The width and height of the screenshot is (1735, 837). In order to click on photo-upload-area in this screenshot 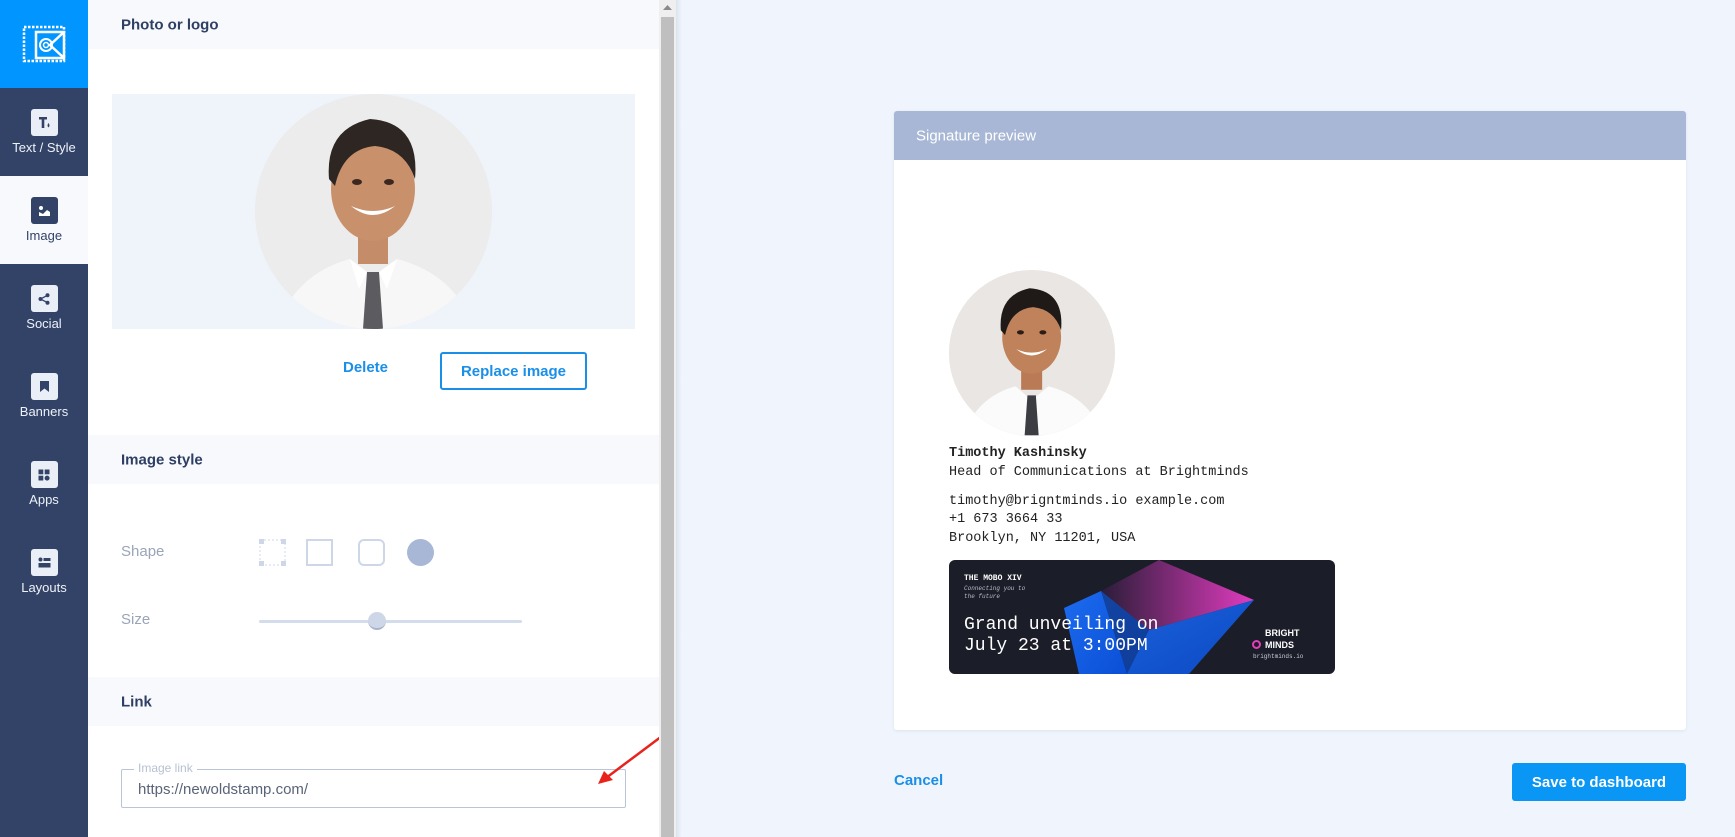, I will do `click(373, 211)`.